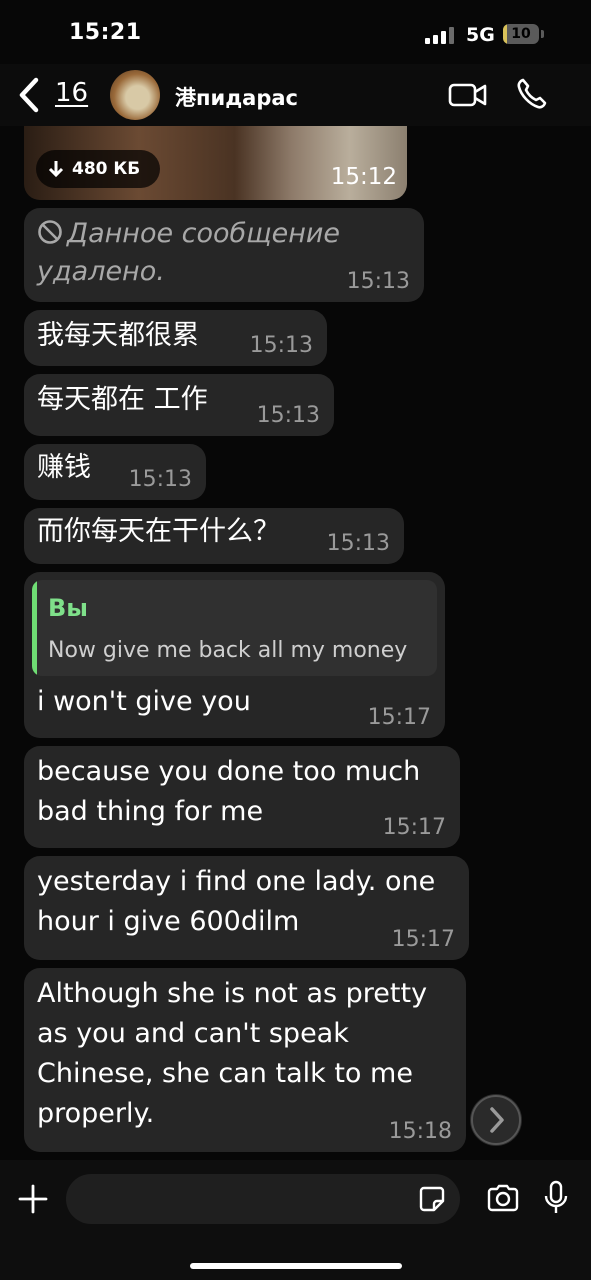  I want to click on message-line: bad thing for me, so click(150, 811).